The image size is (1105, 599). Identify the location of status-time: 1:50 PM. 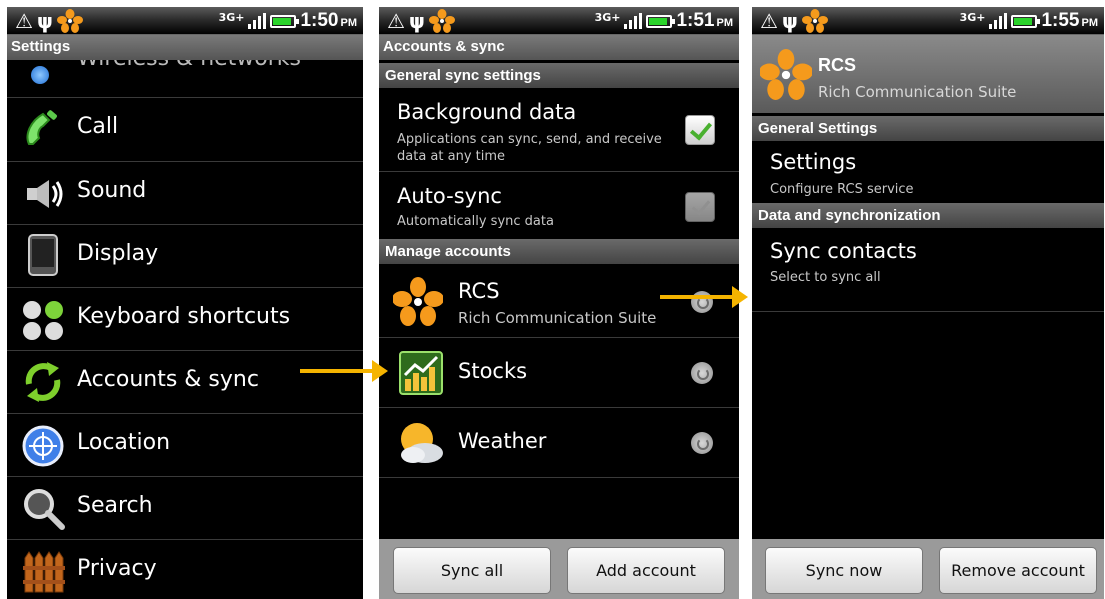
(328, 20).